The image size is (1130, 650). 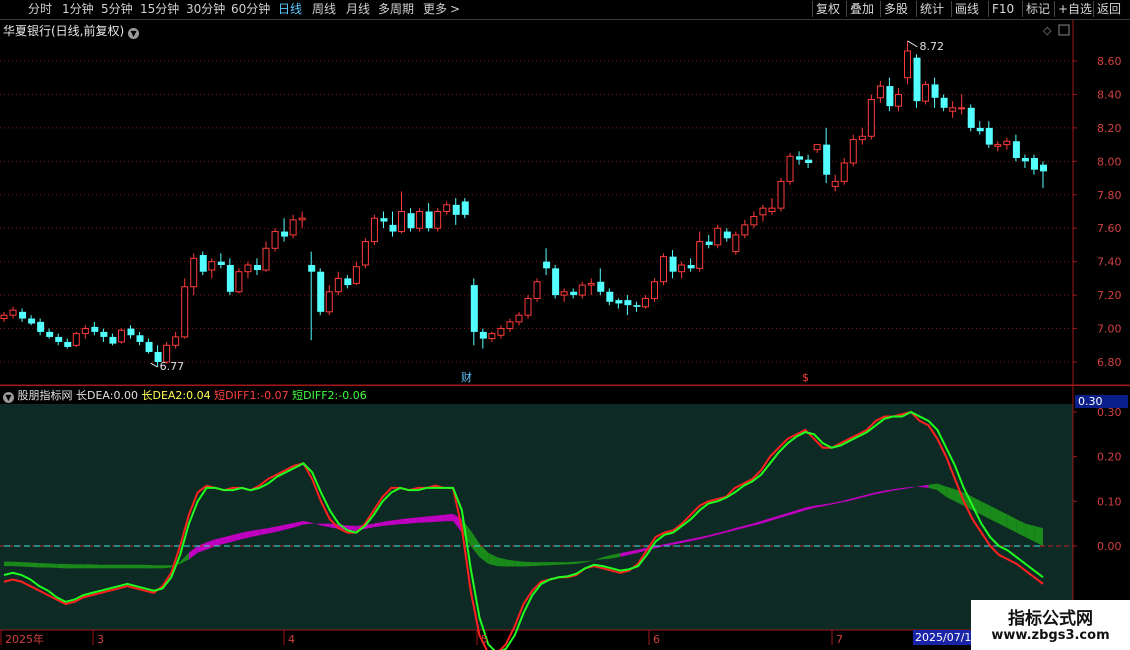 I want to click on period-tab-10: 更多, so click(x=435, y=9).